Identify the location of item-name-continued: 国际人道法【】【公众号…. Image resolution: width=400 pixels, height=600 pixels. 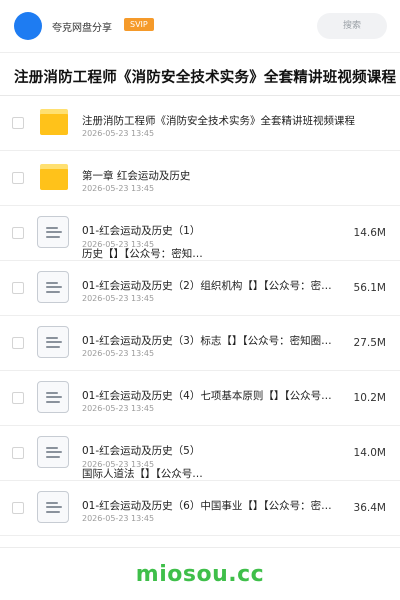
(142, 474).